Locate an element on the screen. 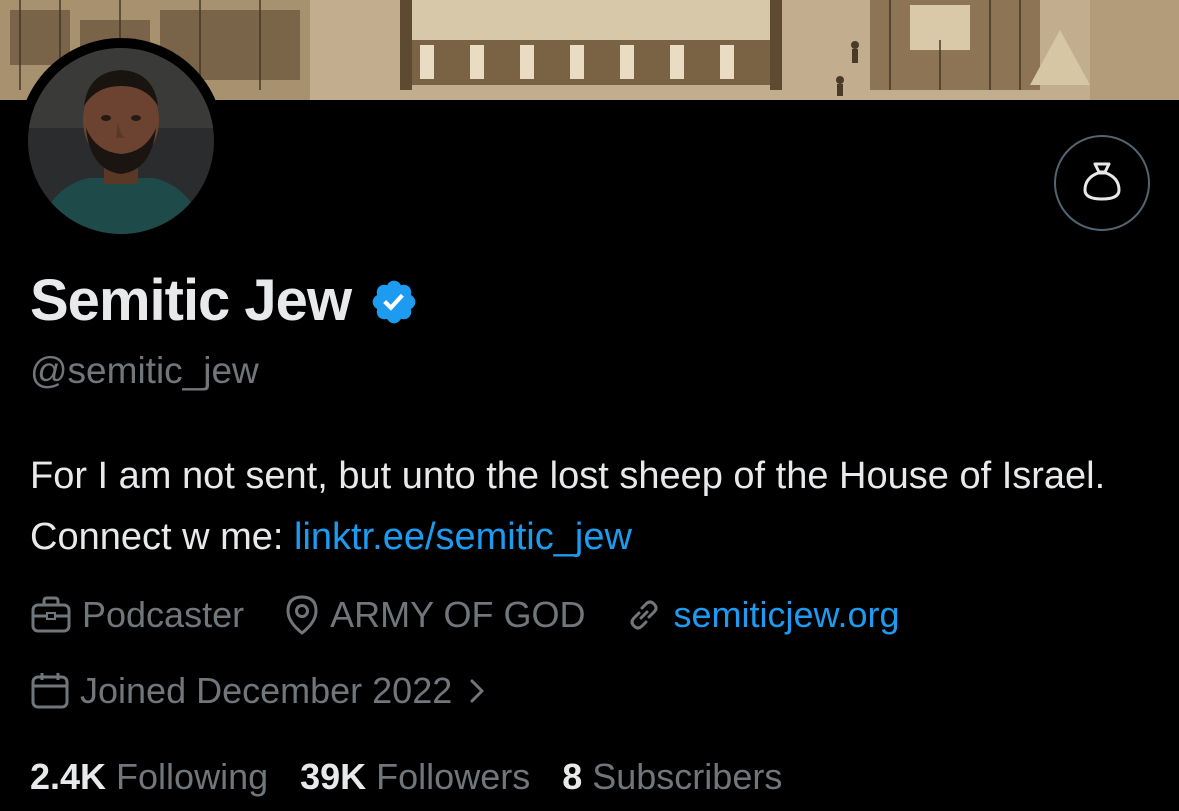  joined-item: Joined December 2022 is located at coordinates (258, 691).